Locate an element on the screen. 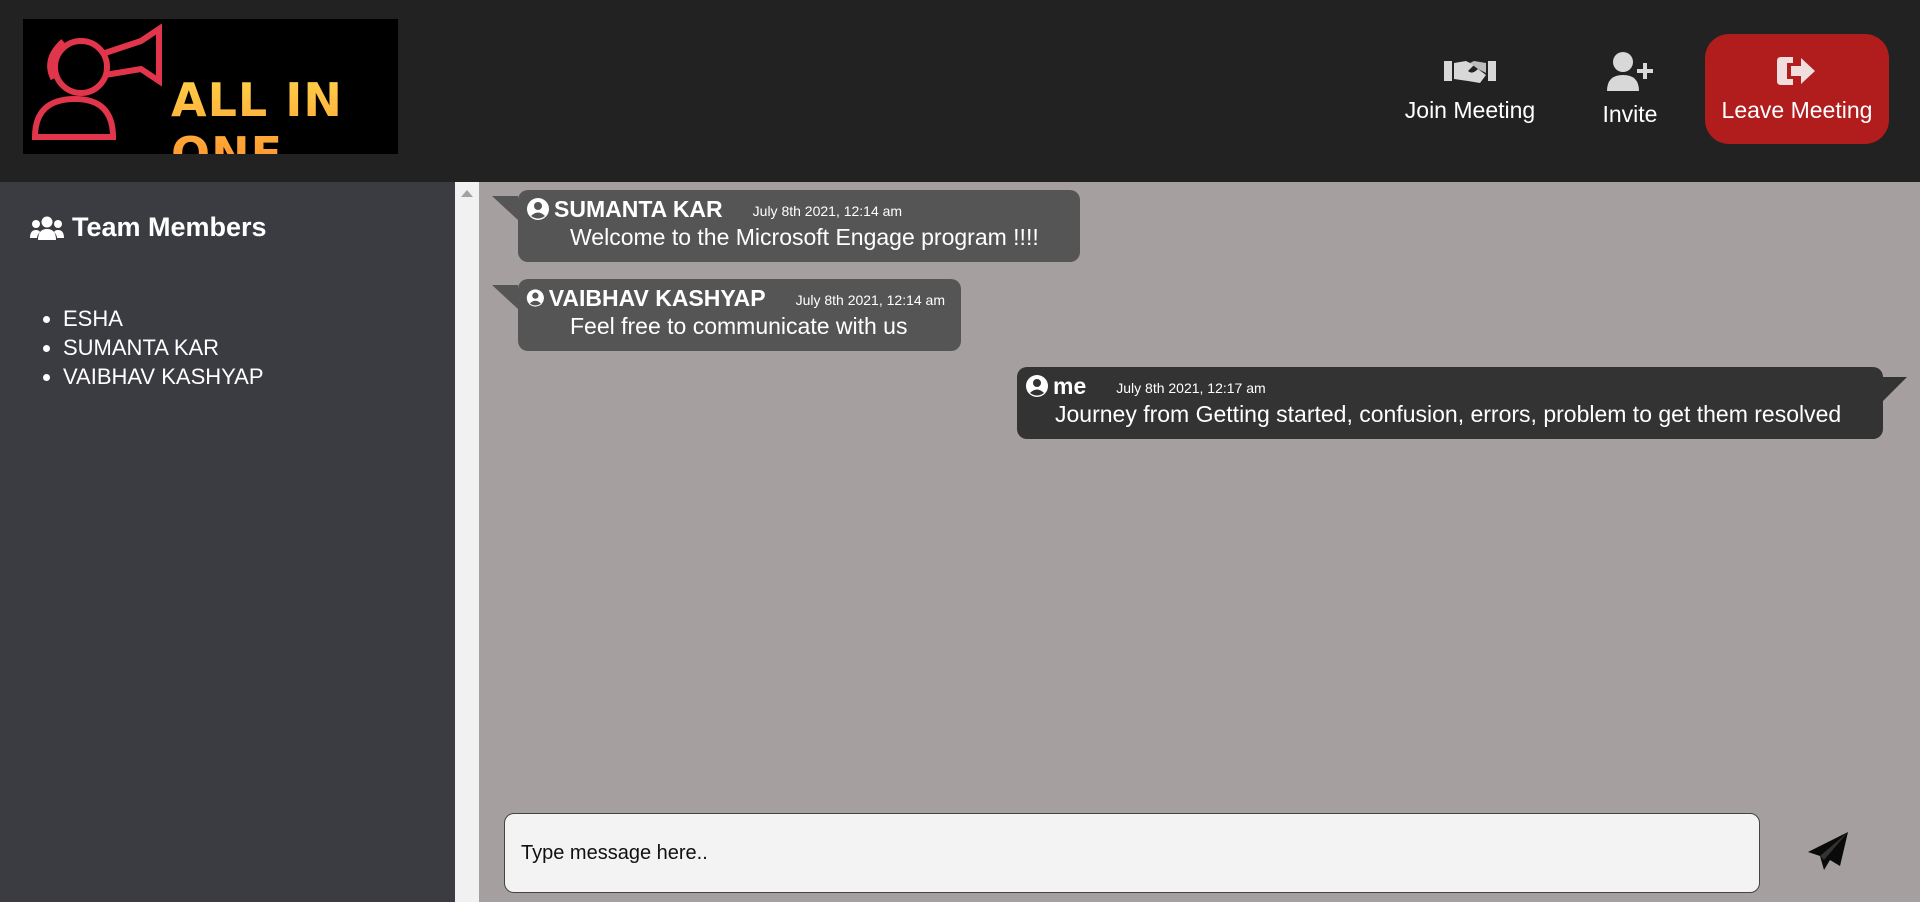 This screenshot has height=902, width=1920. member-list: ESHA SUMANTA KAR VAIBHAV KASHYAP is located at coordinates (147, 347).